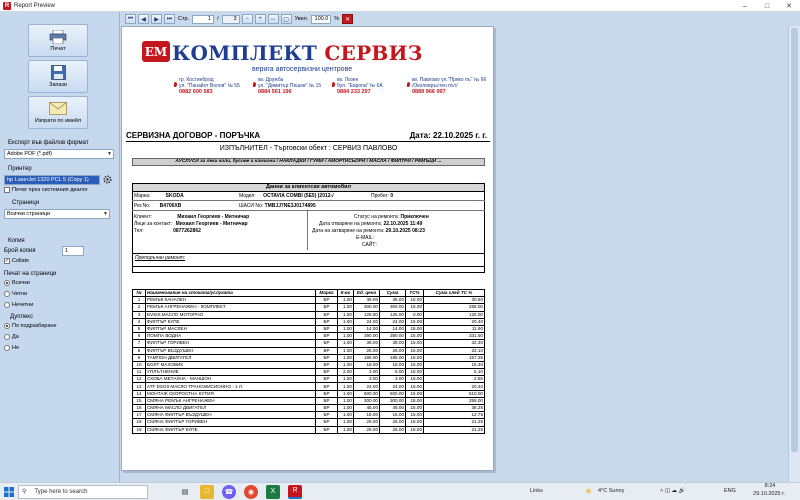 The width and height of the screenshot is (800, 500). I want to click on reg-row: Рег.No: В4706ХВ, so click(157, 206).